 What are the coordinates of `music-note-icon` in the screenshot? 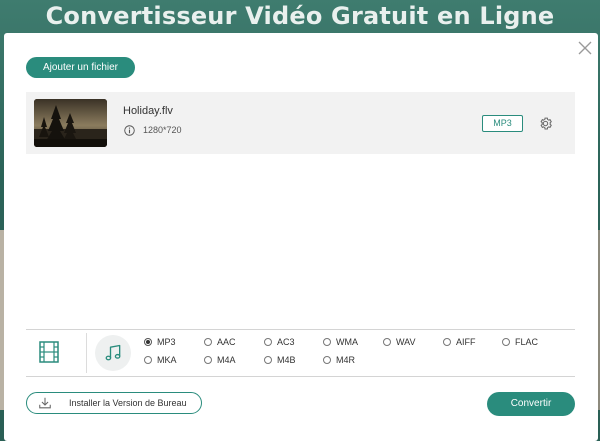 It's located at (113, 352).